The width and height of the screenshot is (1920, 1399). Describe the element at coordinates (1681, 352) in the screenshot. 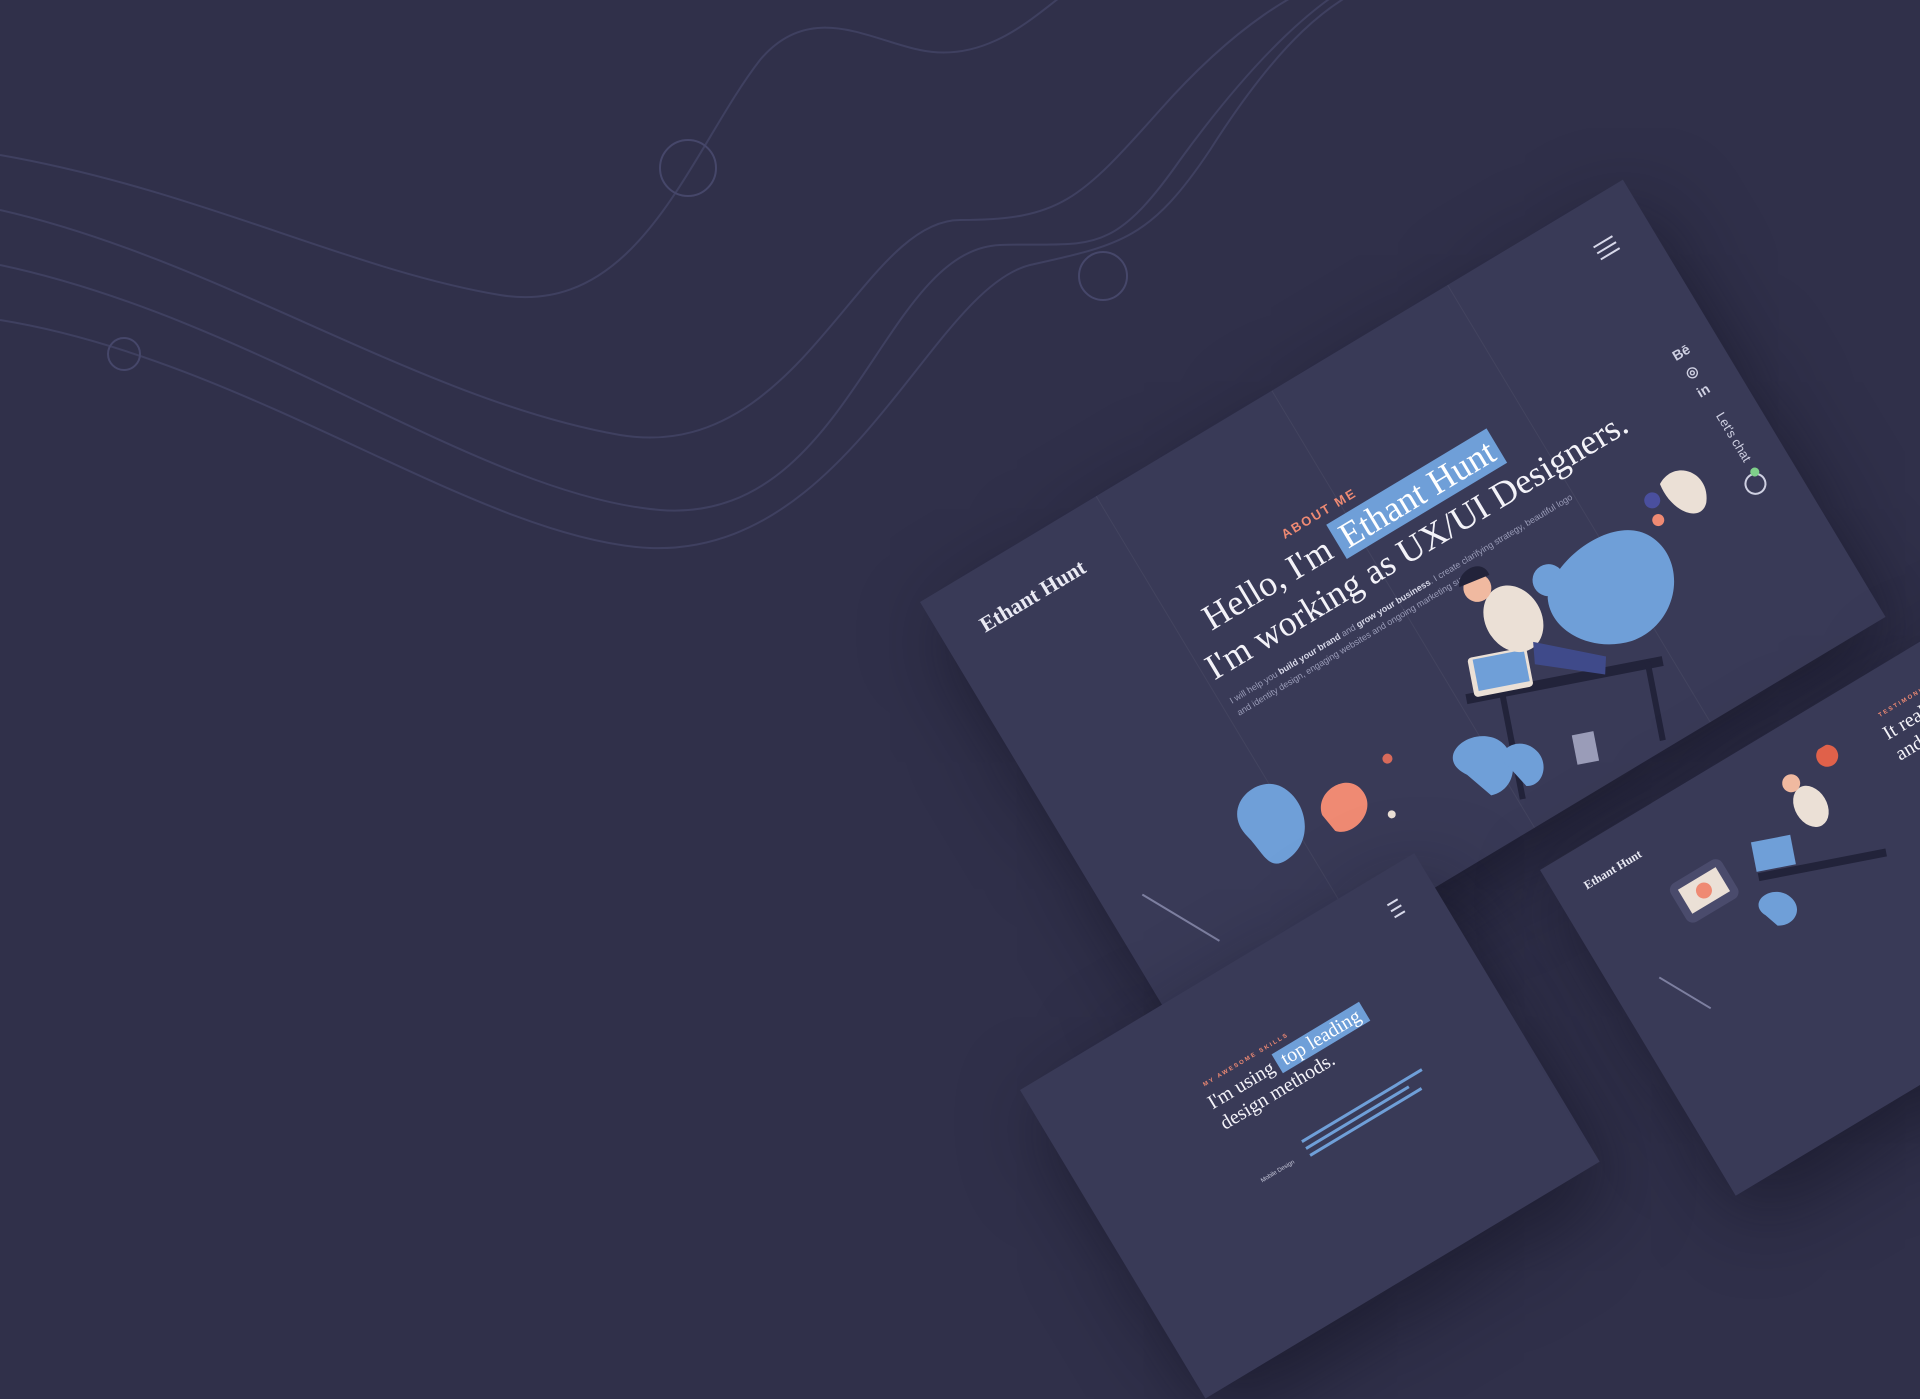

I see `behance-icon: Bē` at that location.